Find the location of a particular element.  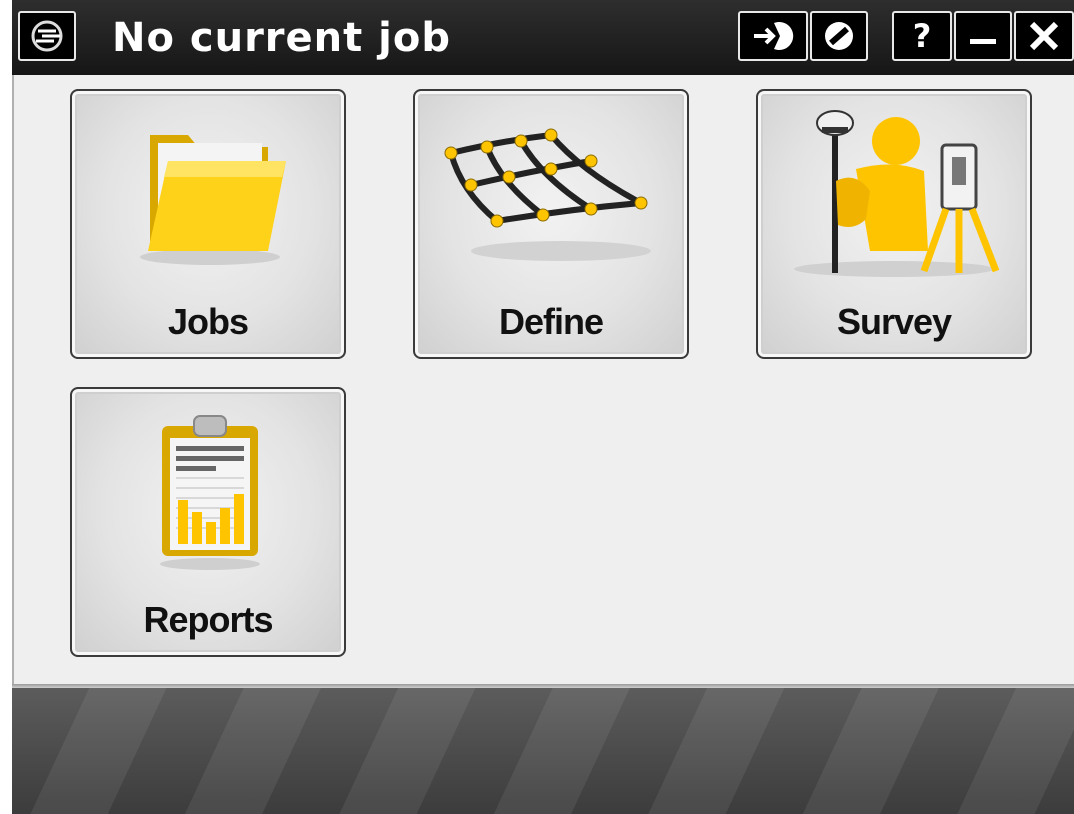

define-label: Define is located at coordinates (551, 321).